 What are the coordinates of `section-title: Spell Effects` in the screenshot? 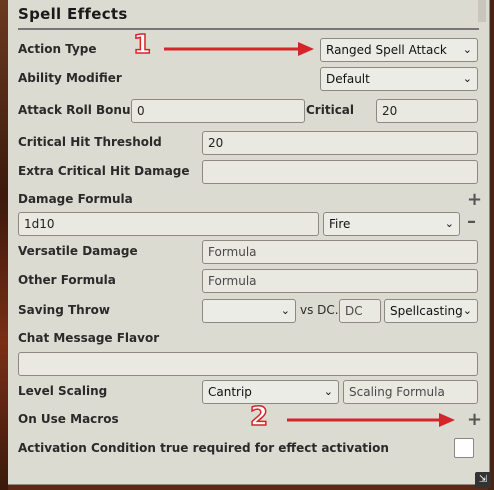 It's located at (73, 14).